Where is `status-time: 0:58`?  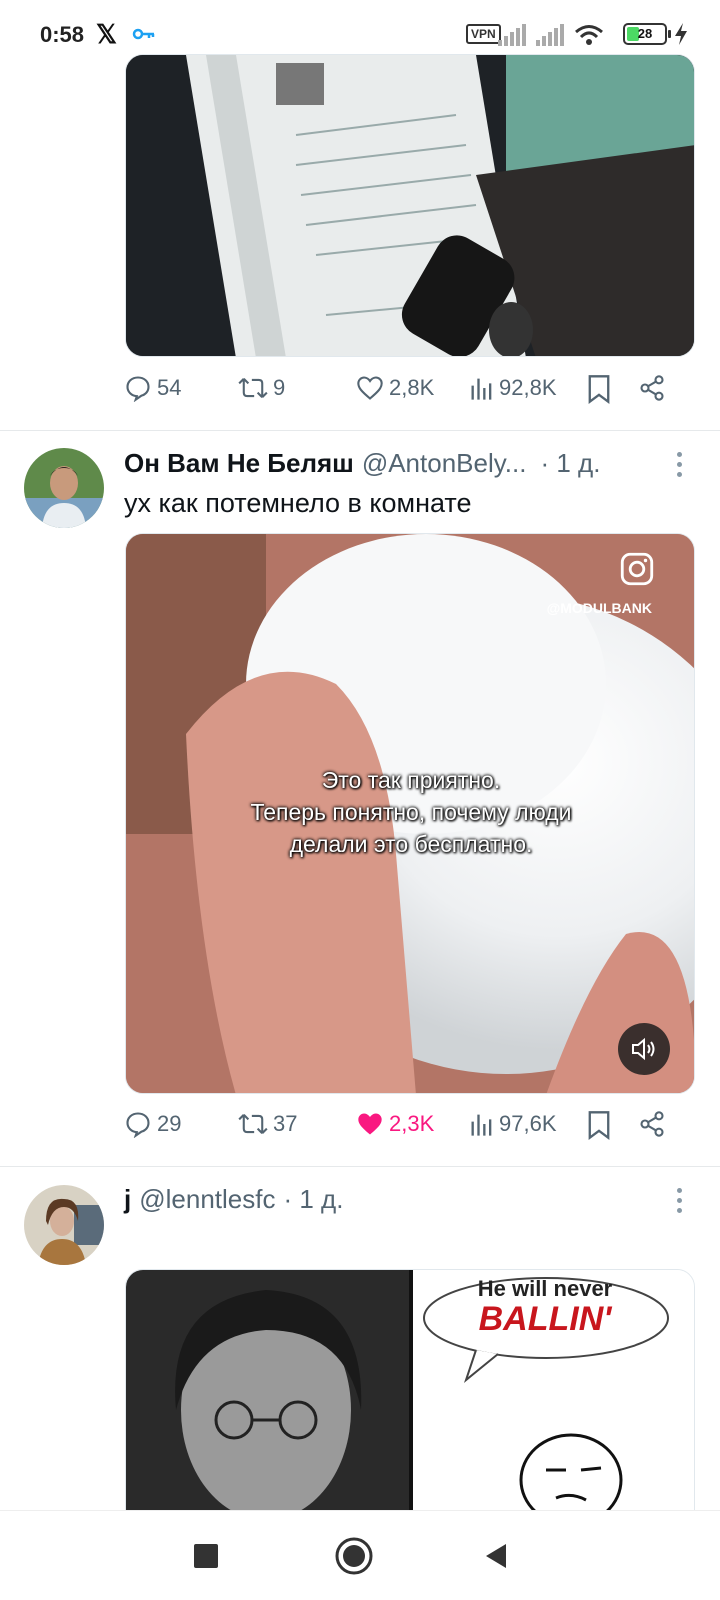
status-time: 0:58 is located at coordinates (62, 34).